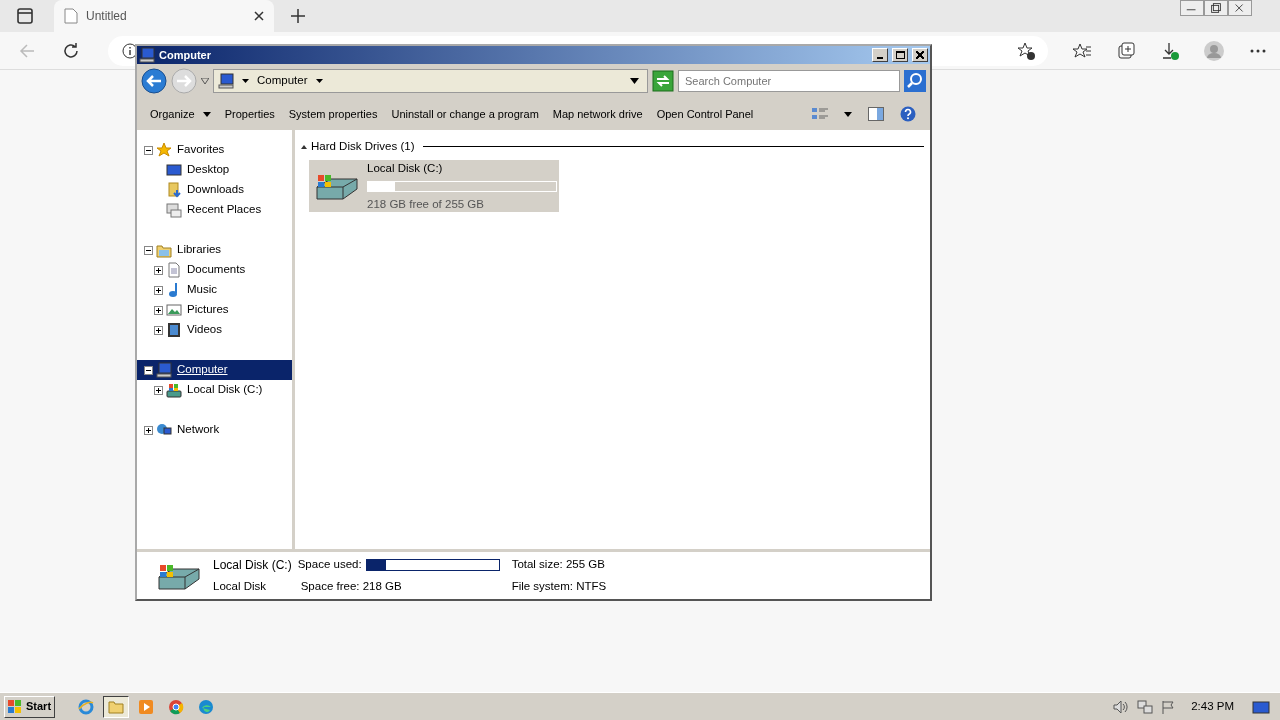  I want to click on drive-tile: Local Disk (C:) 218 GB free of 255 GB, so click(434, 186).